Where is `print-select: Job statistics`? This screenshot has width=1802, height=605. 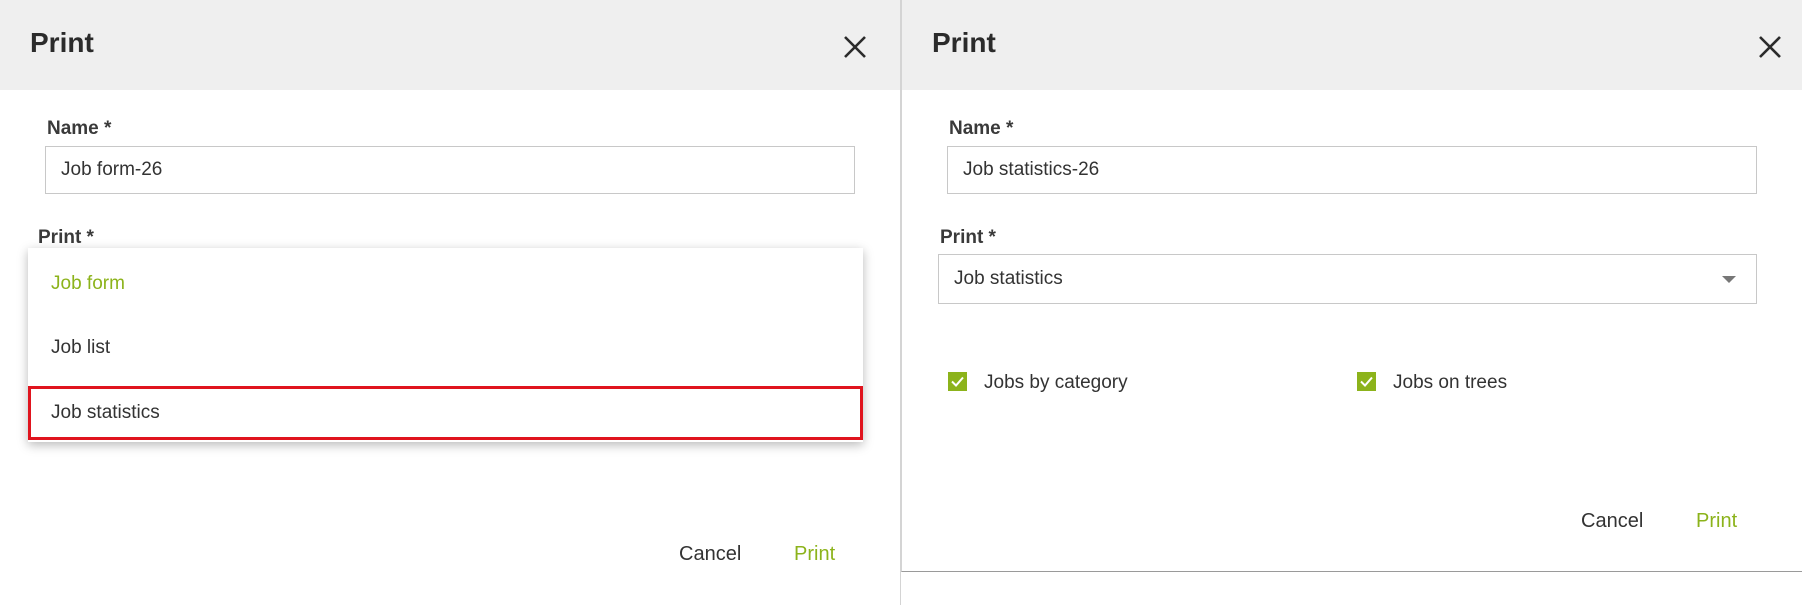
print-select: Job statistics is located at coordinates (1347, 279).